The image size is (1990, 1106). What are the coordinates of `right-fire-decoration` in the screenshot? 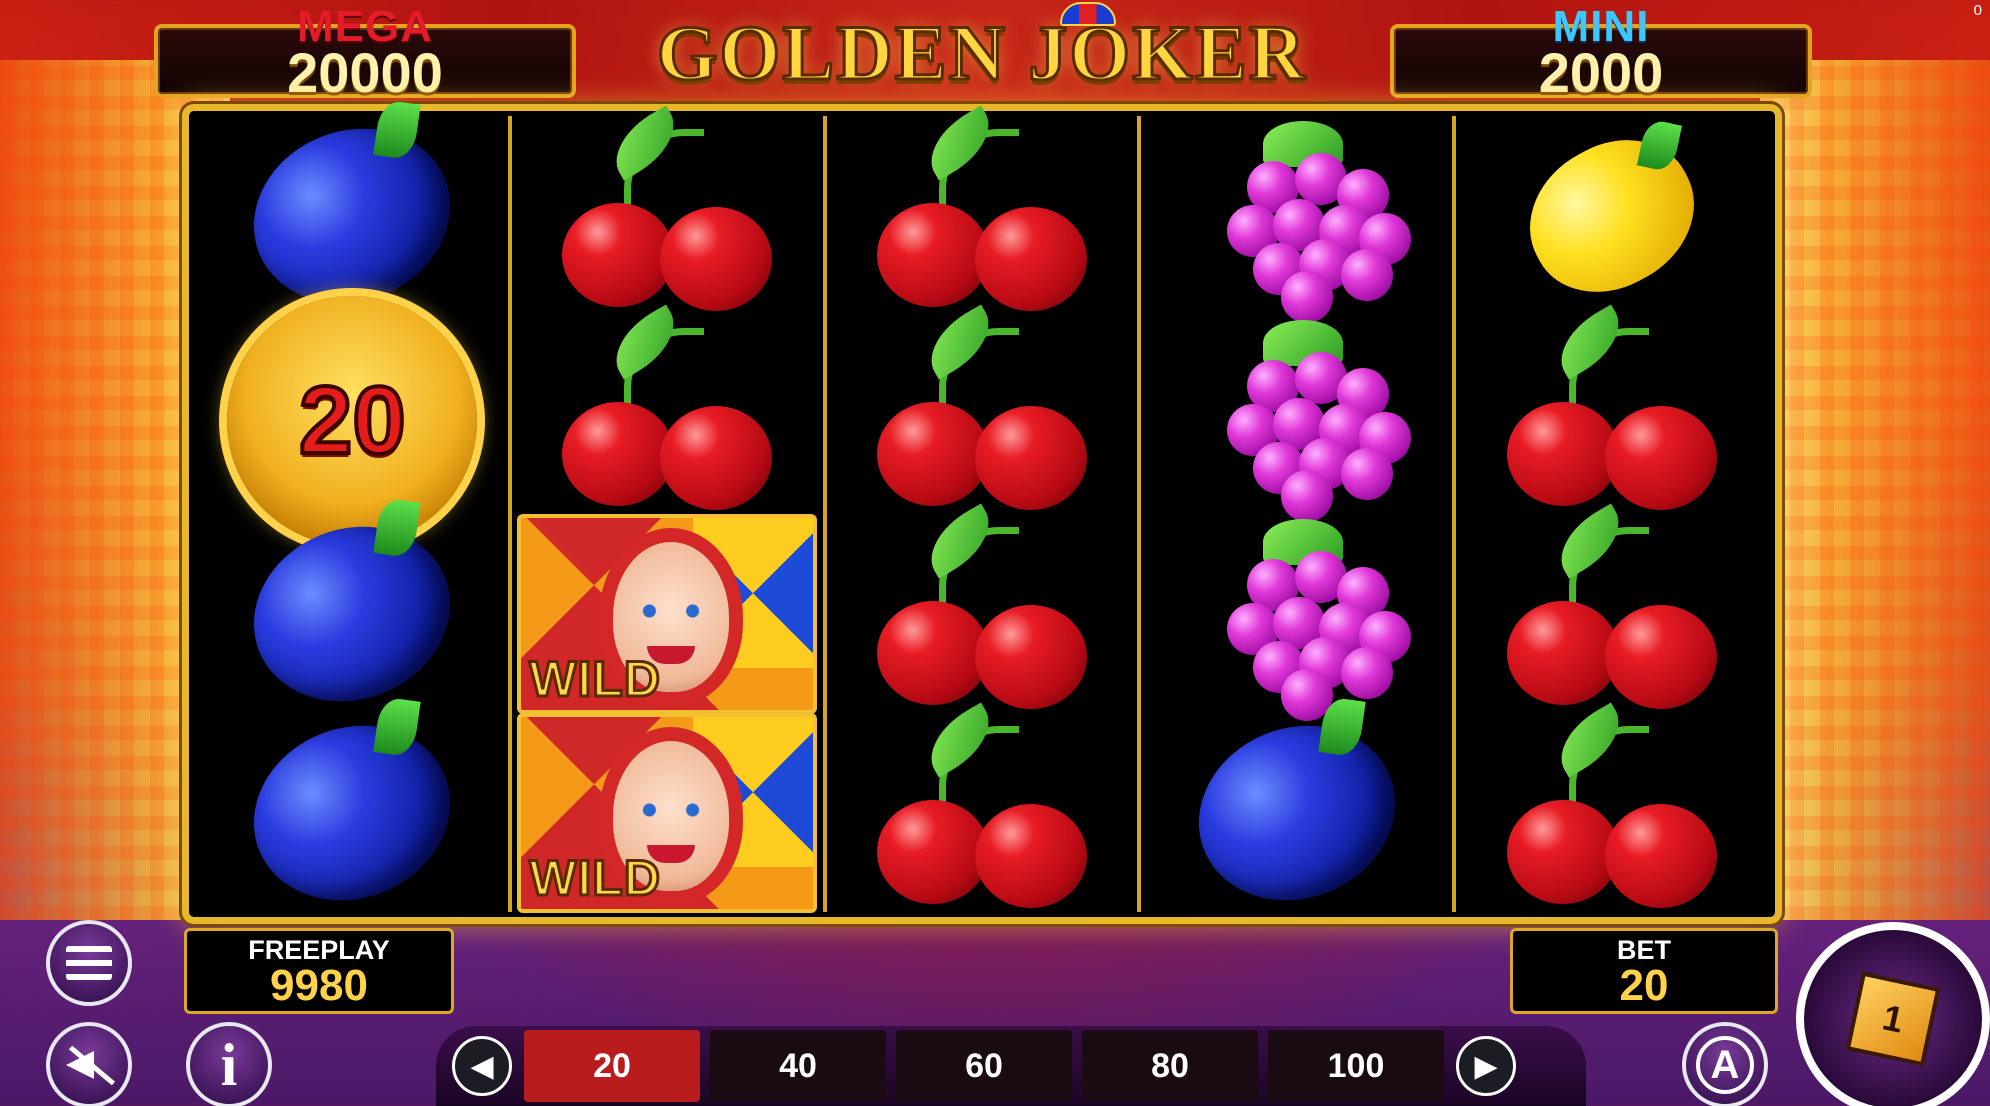 It's located at (1875, 490).